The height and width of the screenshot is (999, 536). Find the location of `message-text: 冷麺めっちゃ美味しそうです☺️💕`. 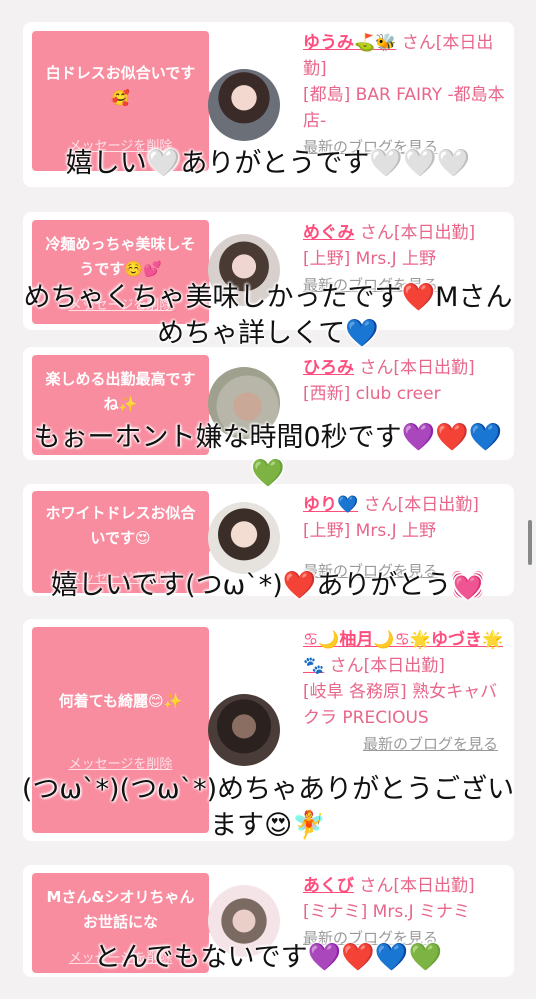

message-text: 冷麺めっちゃ美味しそうです☺️💕 is located at coordinates (120, 256).